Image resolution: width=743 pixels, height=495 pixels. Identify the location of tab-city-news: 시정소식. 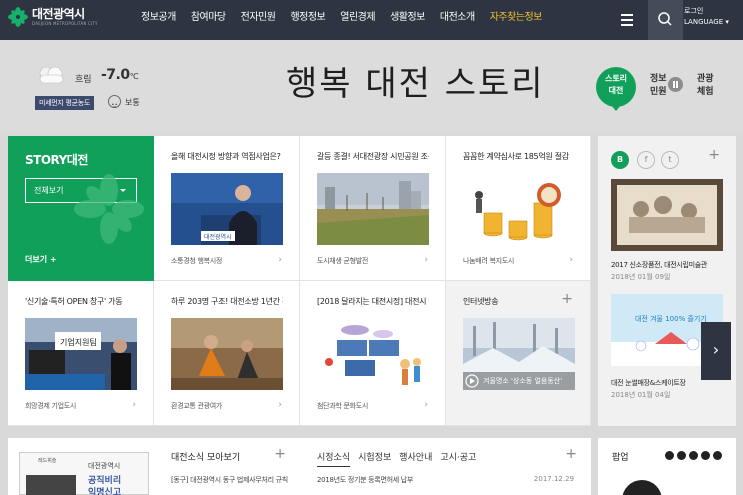
(334, 458).